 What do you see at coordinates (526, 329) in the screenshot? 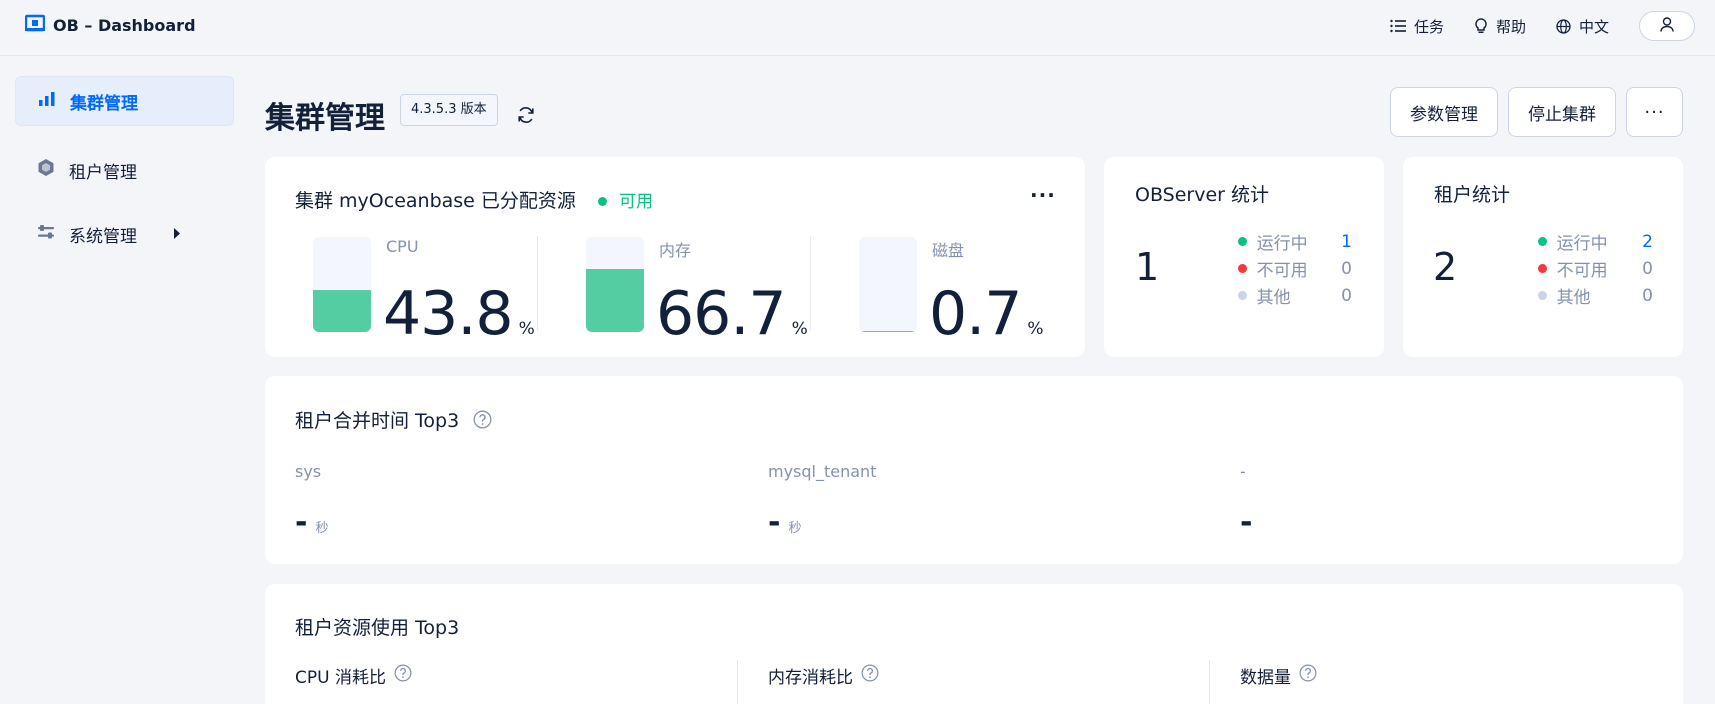
I see `cpu-unit: %` at bounding box center [526, 329].